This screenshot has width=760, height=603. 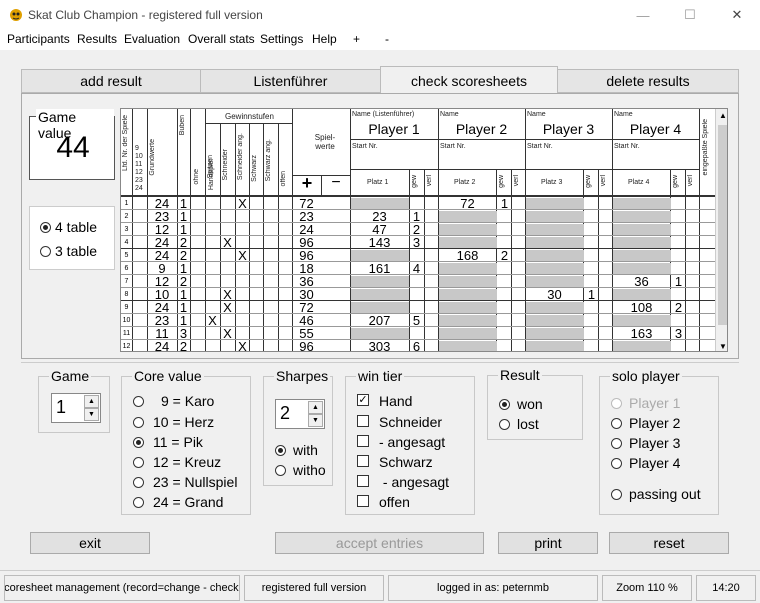 What do you see at coordinates (429, 181) in the screenshot?
I see `verl-1: verl` at bounding box center [429, 181].